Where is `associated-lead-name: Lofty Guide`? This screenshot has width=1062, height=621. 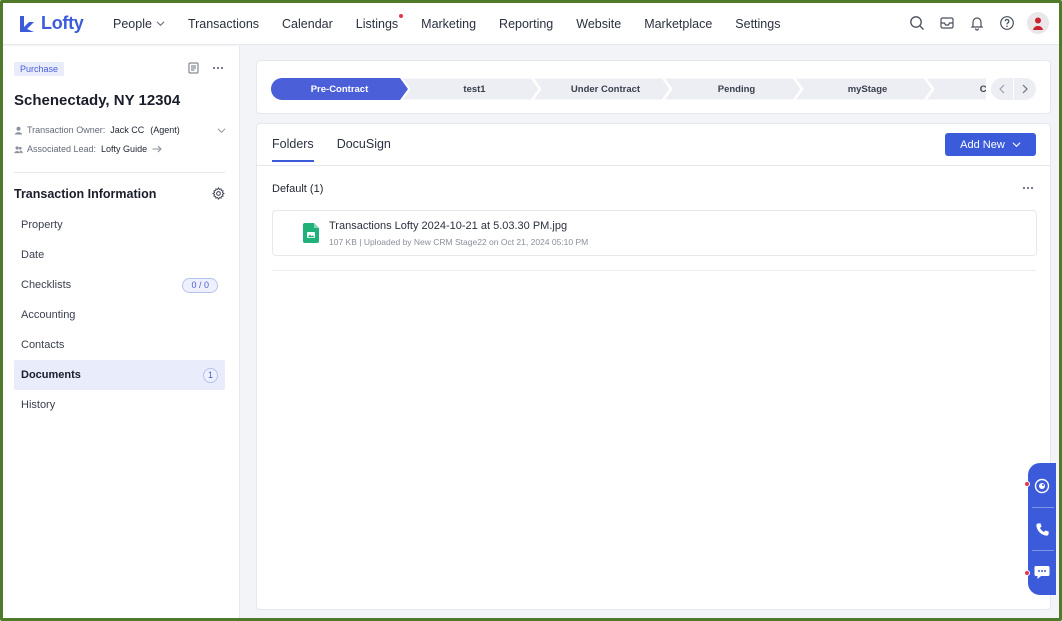
associated-lead-name: Lofty Guide is located at coordinates (124, 149).